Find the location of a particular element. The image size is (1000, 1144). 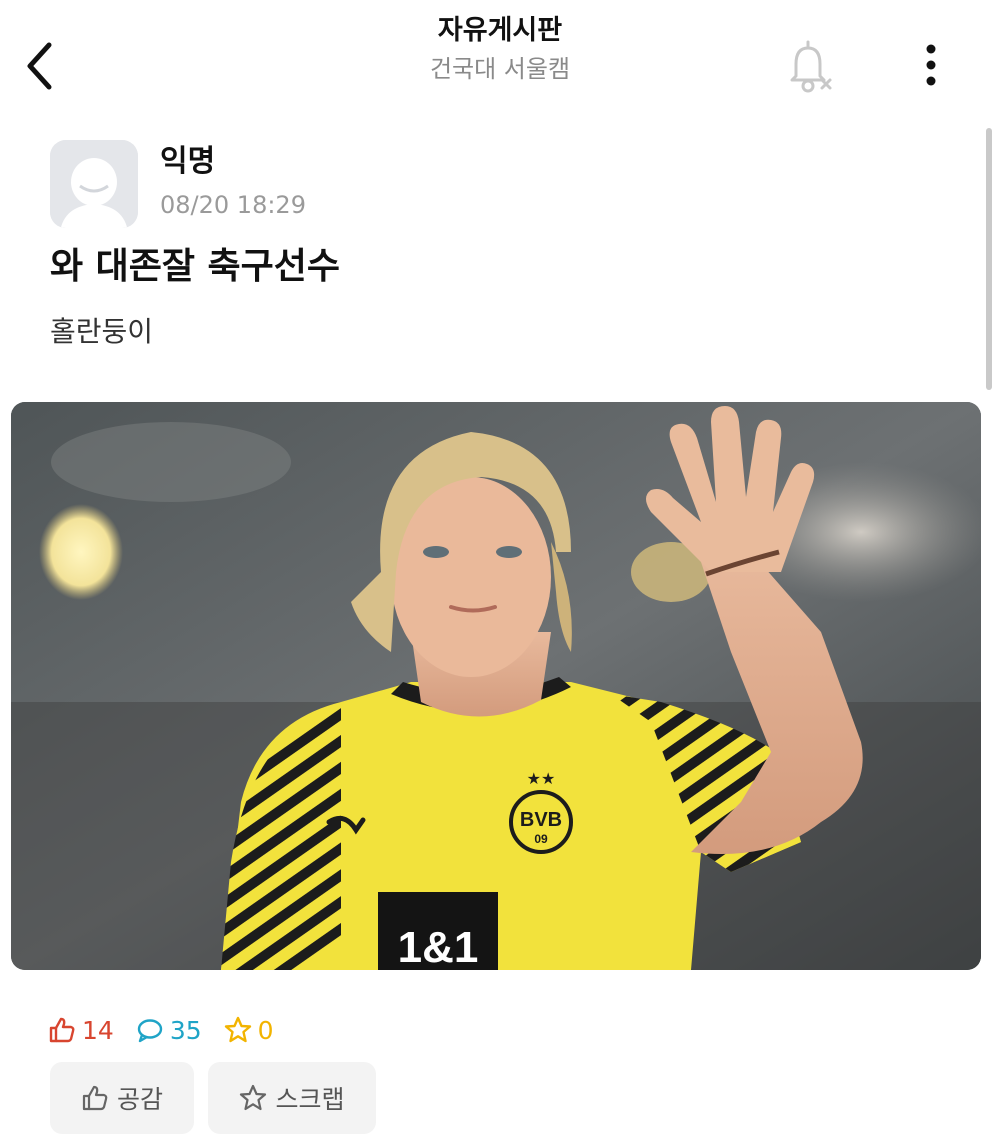

scrap-button: 스크랩 is located at coordinates (292, 1098).